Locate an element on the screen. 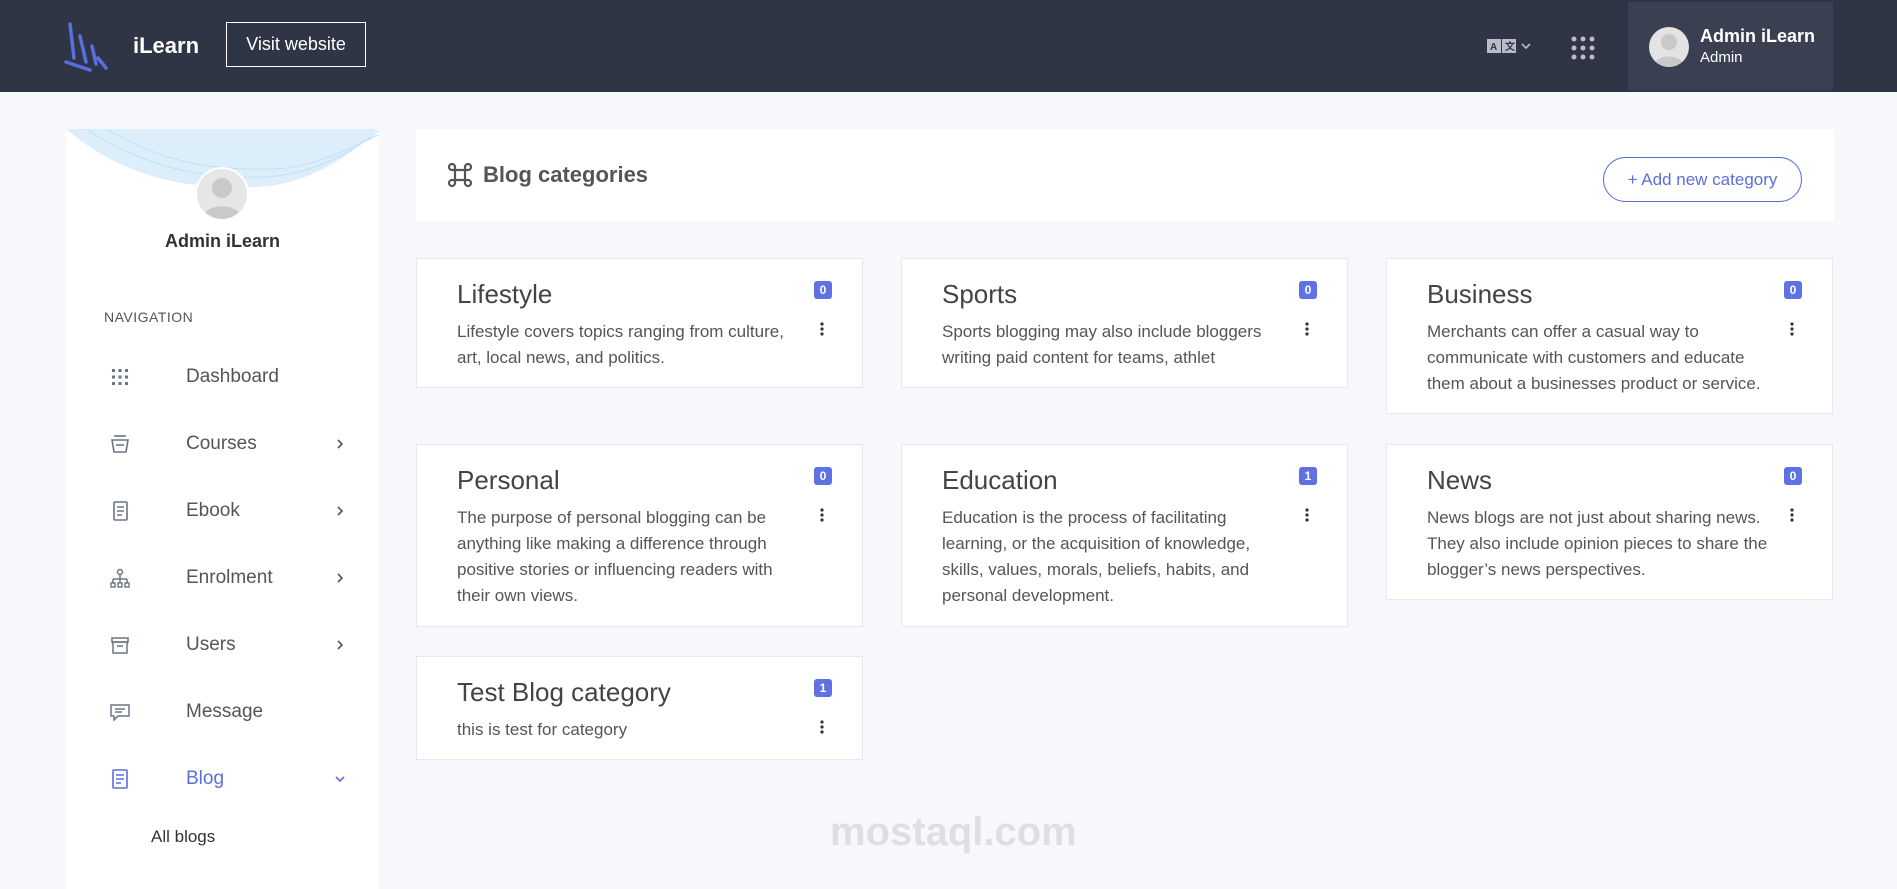 This screenshot has height=889, width=1897. sidebar-subitem-all-blogs: All blogs is located at coordinates (183, 837).